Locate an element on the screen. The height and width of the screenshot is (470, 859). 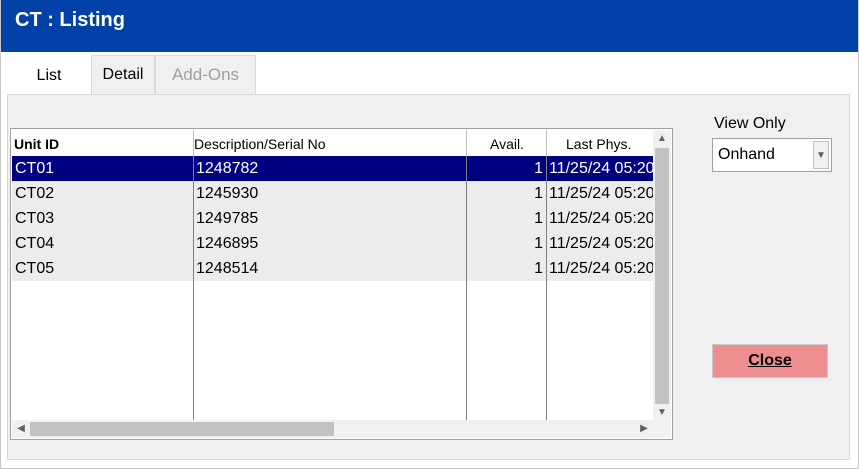
tab-detail: Detail is located at coordinates (123, 74).